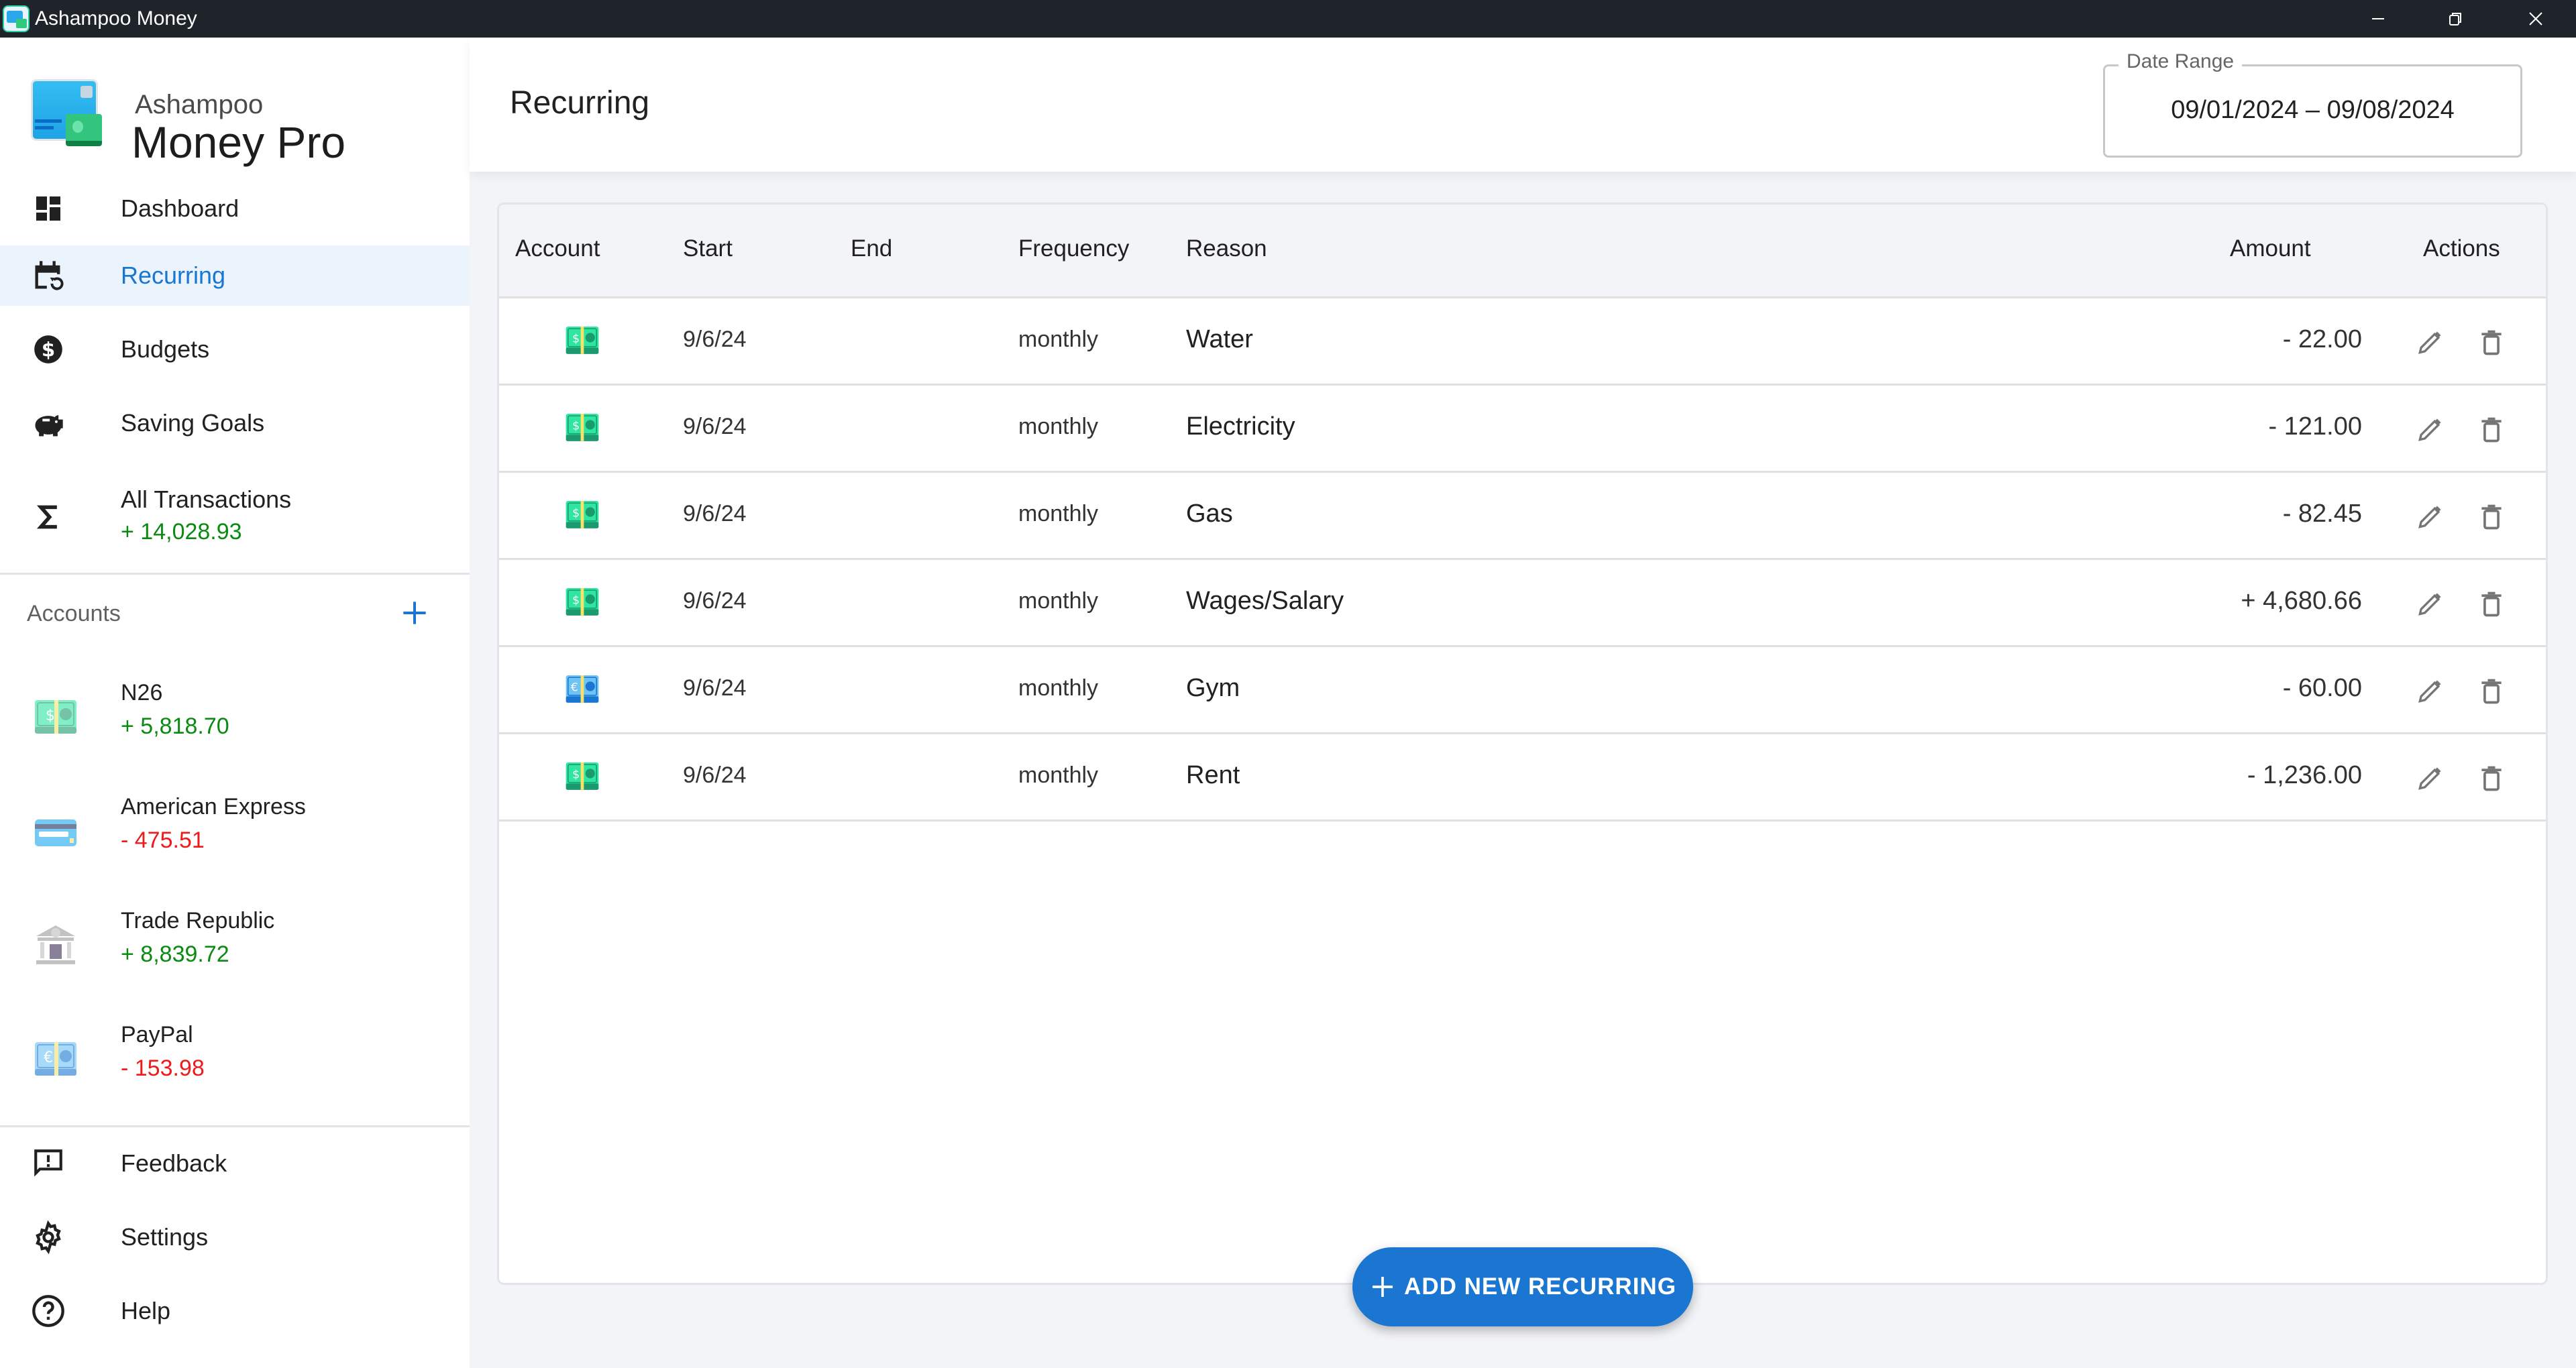 The width and height of the screenshot is (2576, 1368). Describe the element at coordinates (235, 1067) in the screenshot. I see `account-item-paypal: € PayPal - 153.98` at that location.